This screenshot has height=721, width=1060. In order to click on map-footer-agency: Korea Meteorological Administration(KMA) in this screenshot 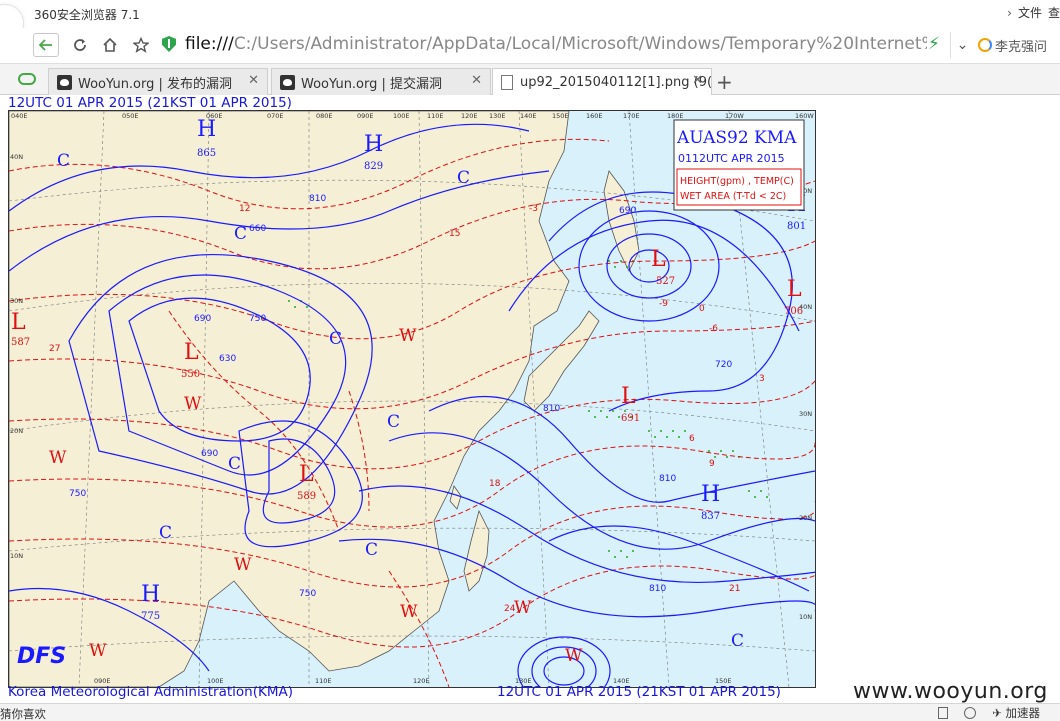, I will do `click(151, 692)`.